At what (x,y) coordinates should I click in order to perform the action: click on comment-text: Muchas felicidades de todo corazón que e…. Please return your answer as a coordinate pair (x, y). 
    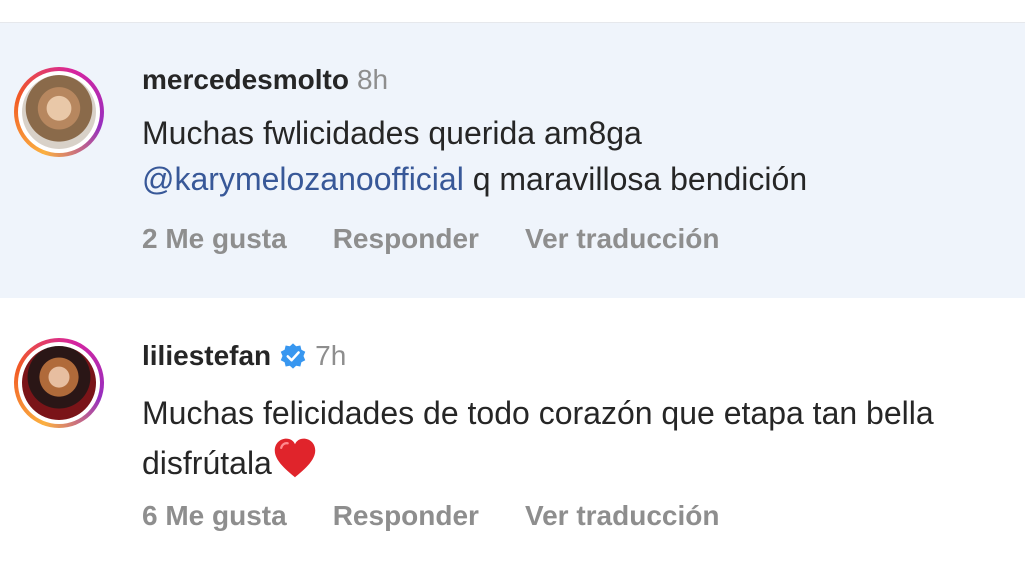
    Looking at the image, I should click on (572, 438).